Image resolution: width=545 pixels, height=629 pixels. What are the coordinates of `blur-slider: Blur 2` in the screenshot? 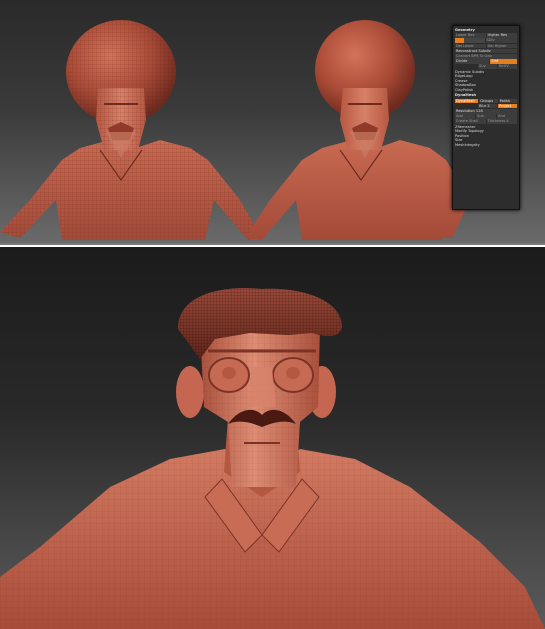 It's located at (488, 106).